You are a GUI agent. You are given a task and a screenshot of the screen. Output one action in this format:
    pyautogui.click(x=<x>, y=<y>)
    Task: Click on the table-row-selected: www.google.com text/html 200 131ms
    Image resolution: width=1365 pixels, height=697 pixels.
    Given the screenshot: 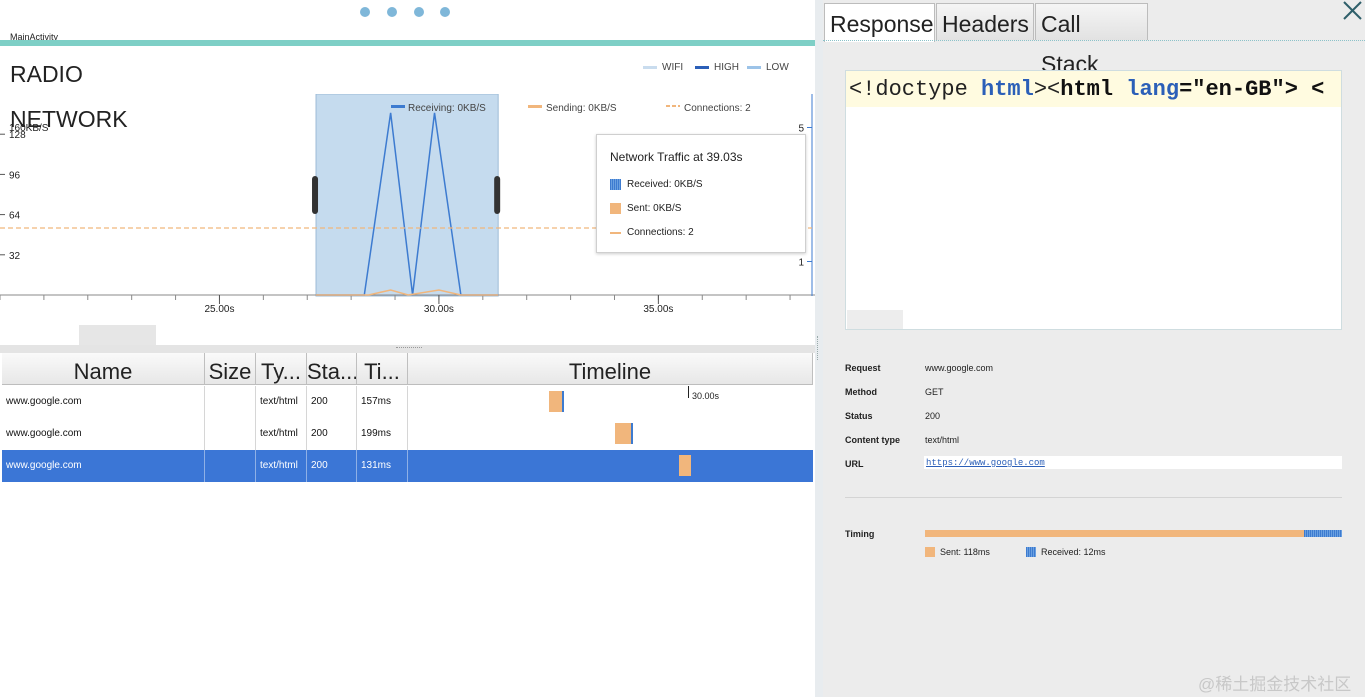 What is the action you would take?
    pyautogui.click(x=407, y=466)
    